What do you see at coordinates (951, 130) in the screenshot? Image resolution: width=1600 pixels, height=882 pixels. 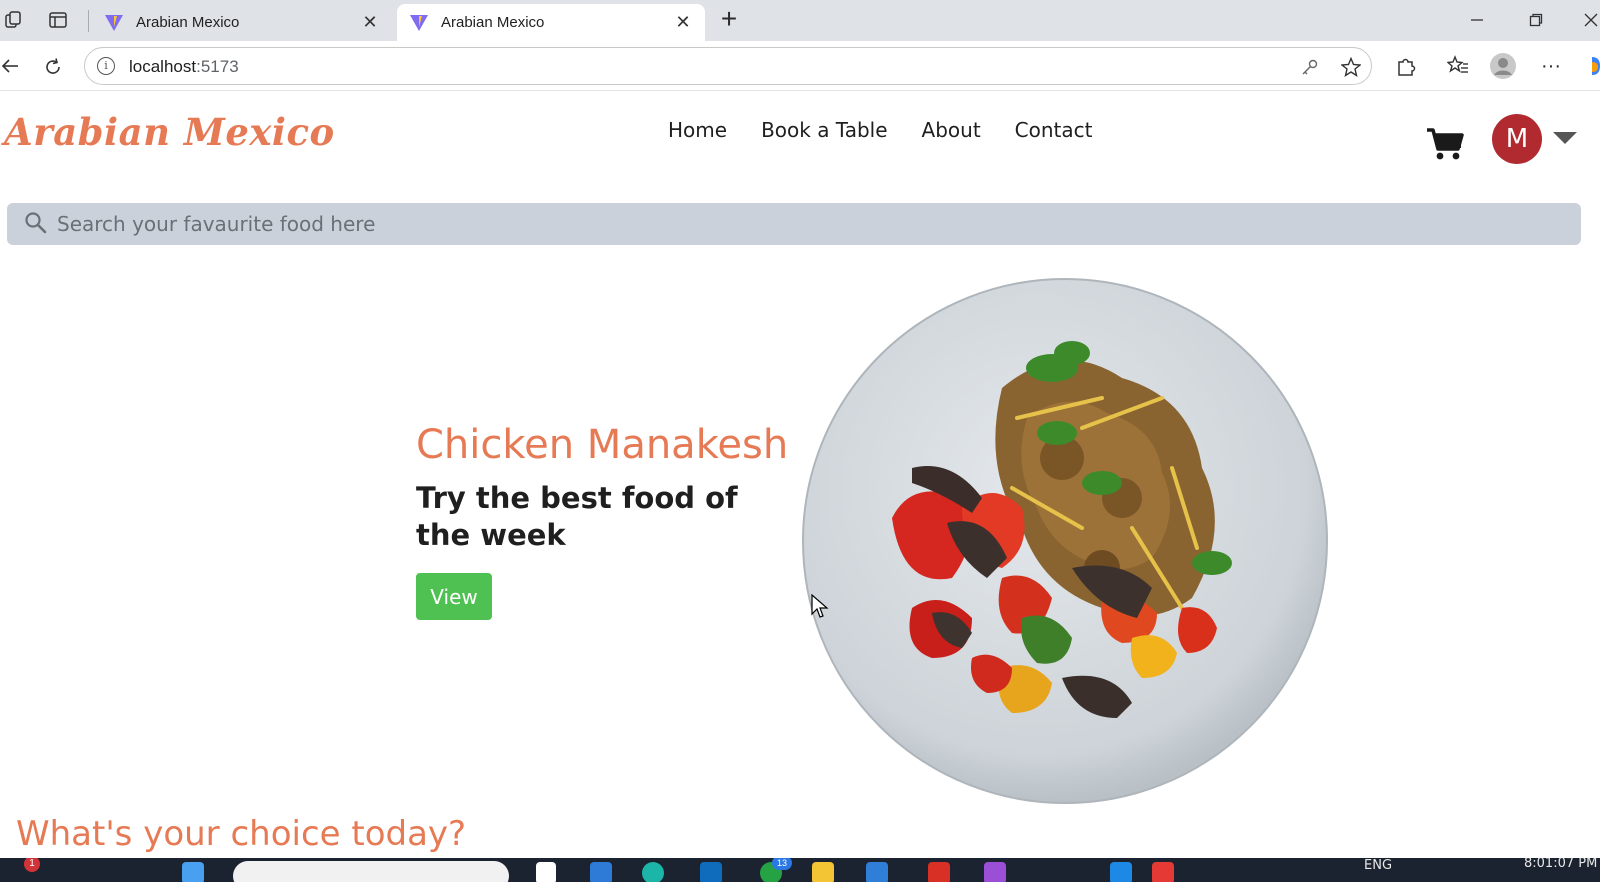 I see `nav-about-link: About` at bounding box center [951, 130].